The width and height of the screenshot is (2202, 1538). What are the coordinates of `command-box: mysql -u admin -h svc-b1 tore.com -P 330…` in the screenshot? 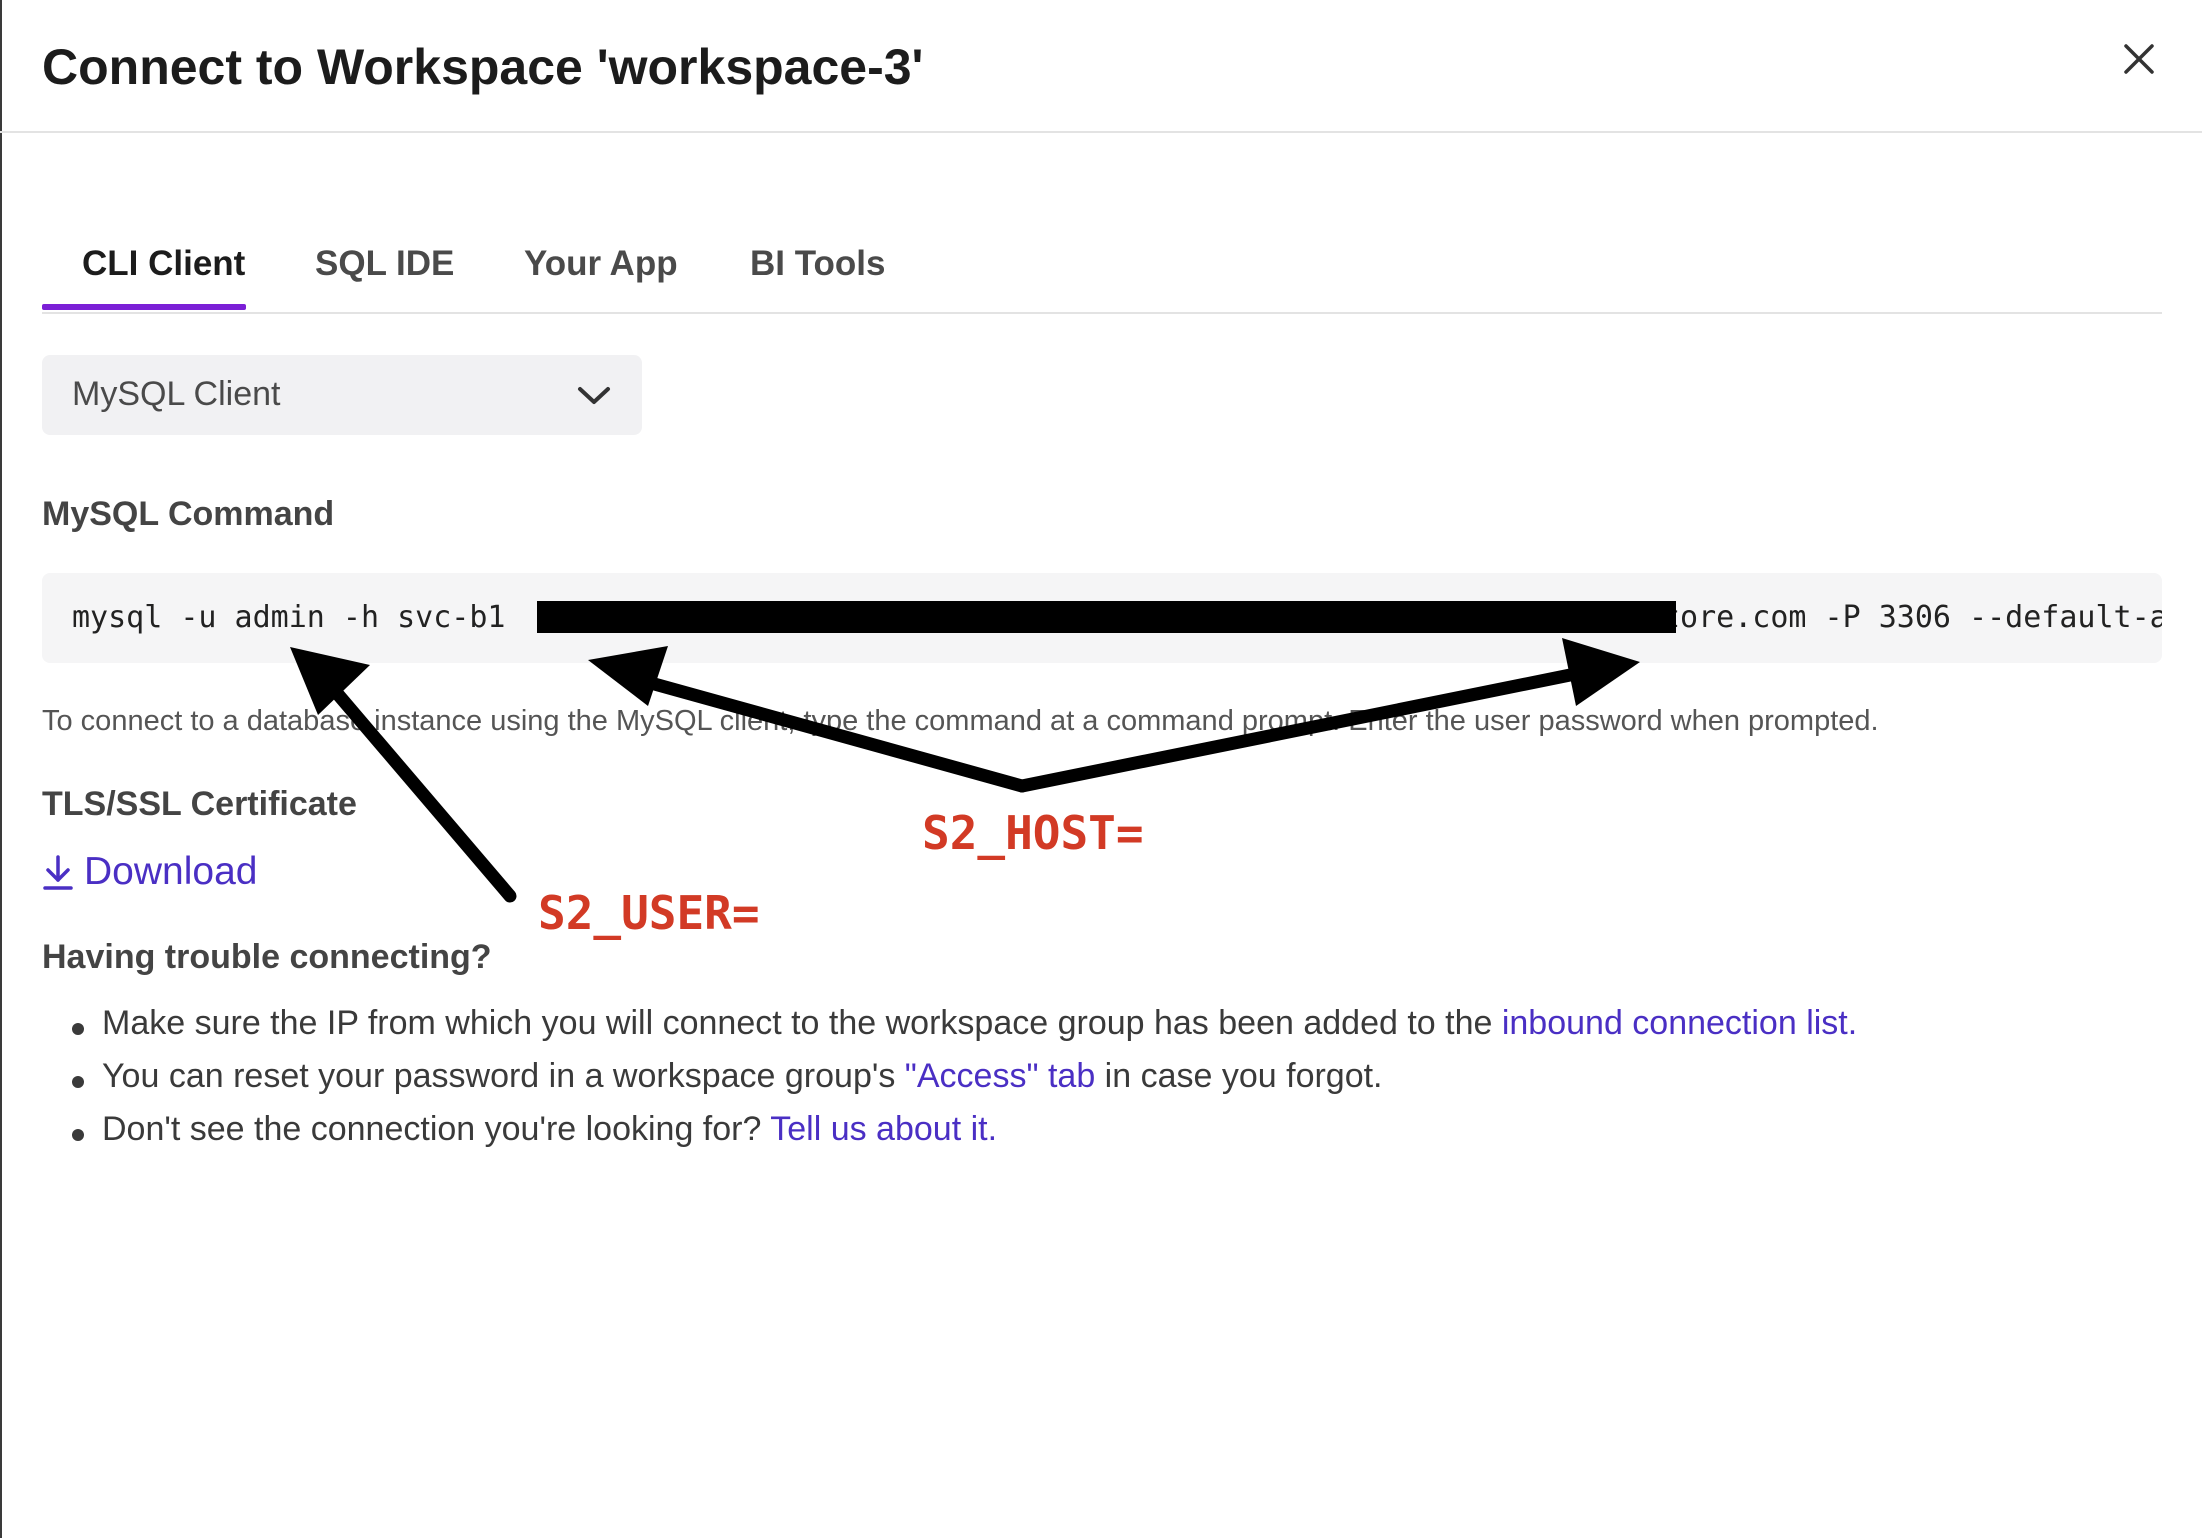 It's located at (1102, 618).